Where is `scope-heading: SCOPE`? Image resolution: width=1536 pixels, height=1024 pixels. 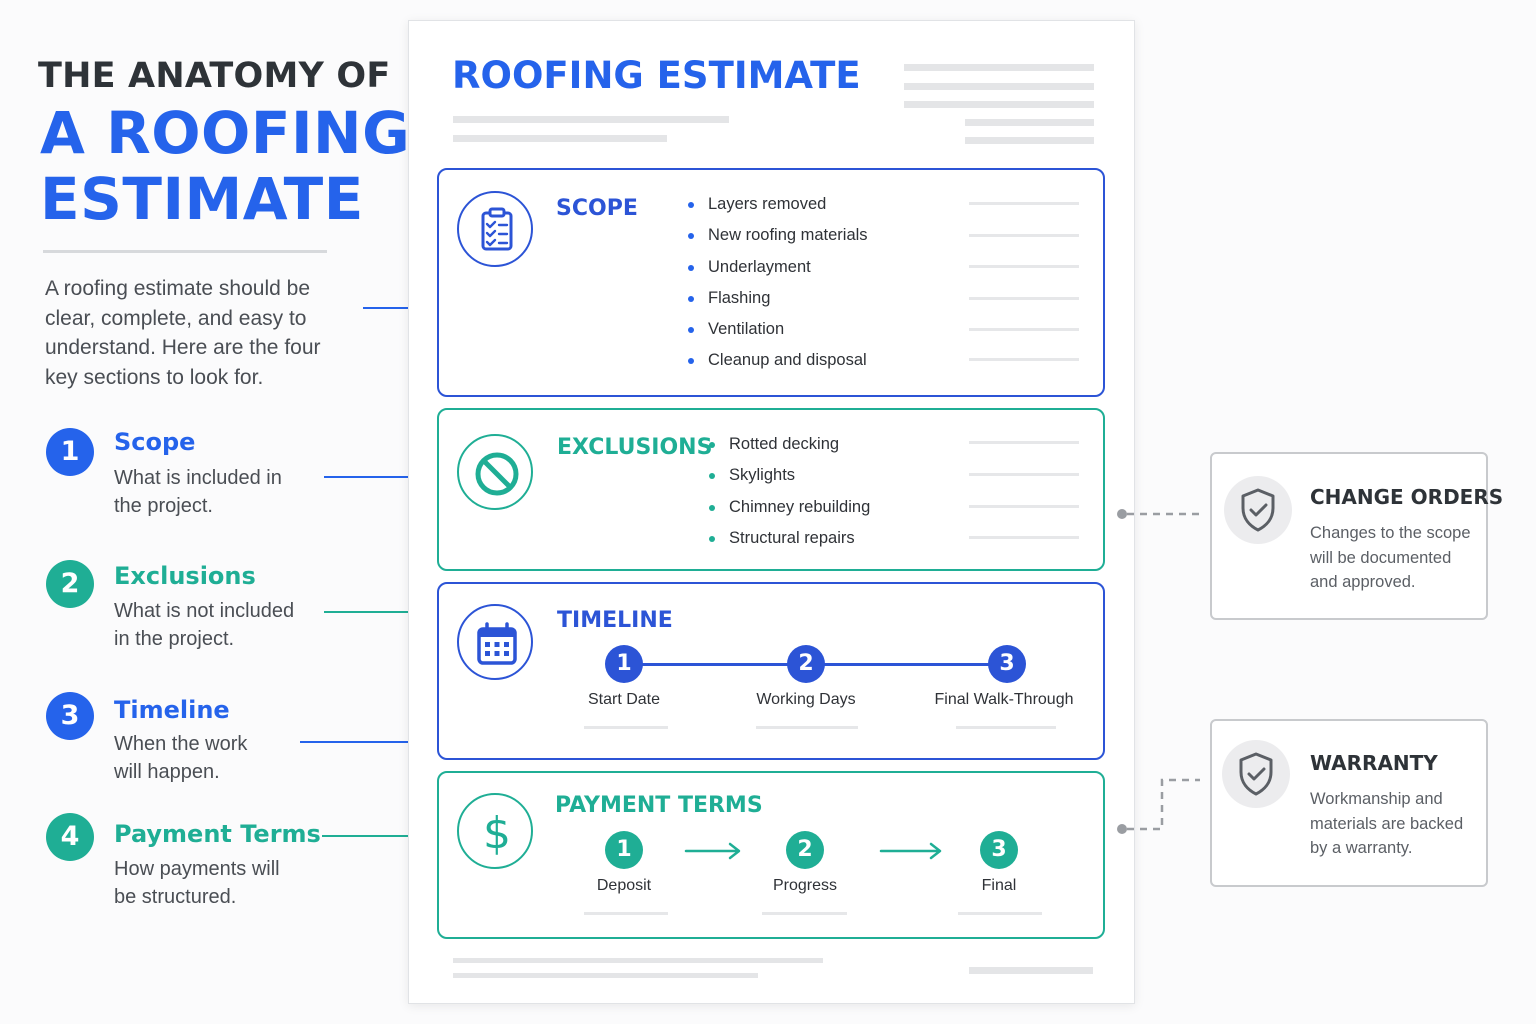 scope-heading: SCOPE is located at coordinates (597, 208).